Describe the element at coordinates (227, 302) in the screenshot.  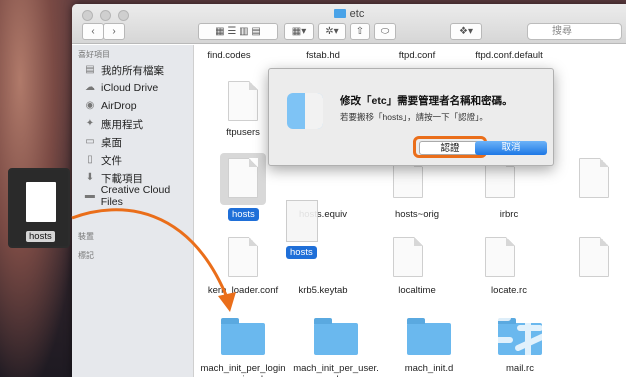
I see `drag-arrow-head` at that location.